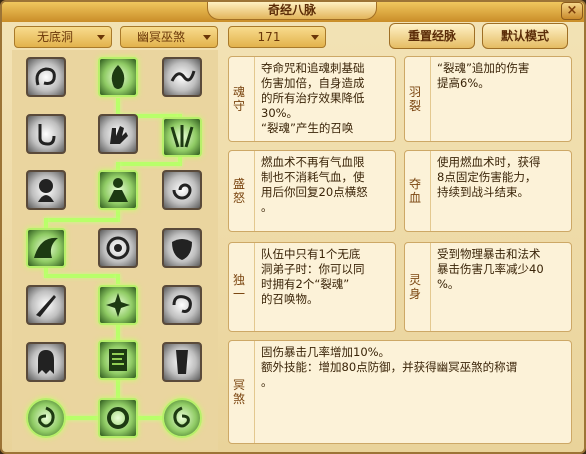  Describe the element at coordinates (389, 367) in the screenshot. I see `card-description: 固伤暴击几率增加10%。 额外技能：增加80点防御，并获得幽冥巫煞的称谓。` at that location.